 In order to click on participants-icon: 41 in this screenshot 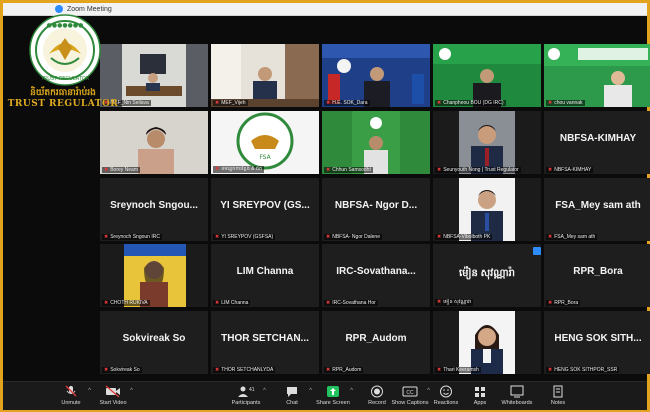, I will do `click(246, 391)`.